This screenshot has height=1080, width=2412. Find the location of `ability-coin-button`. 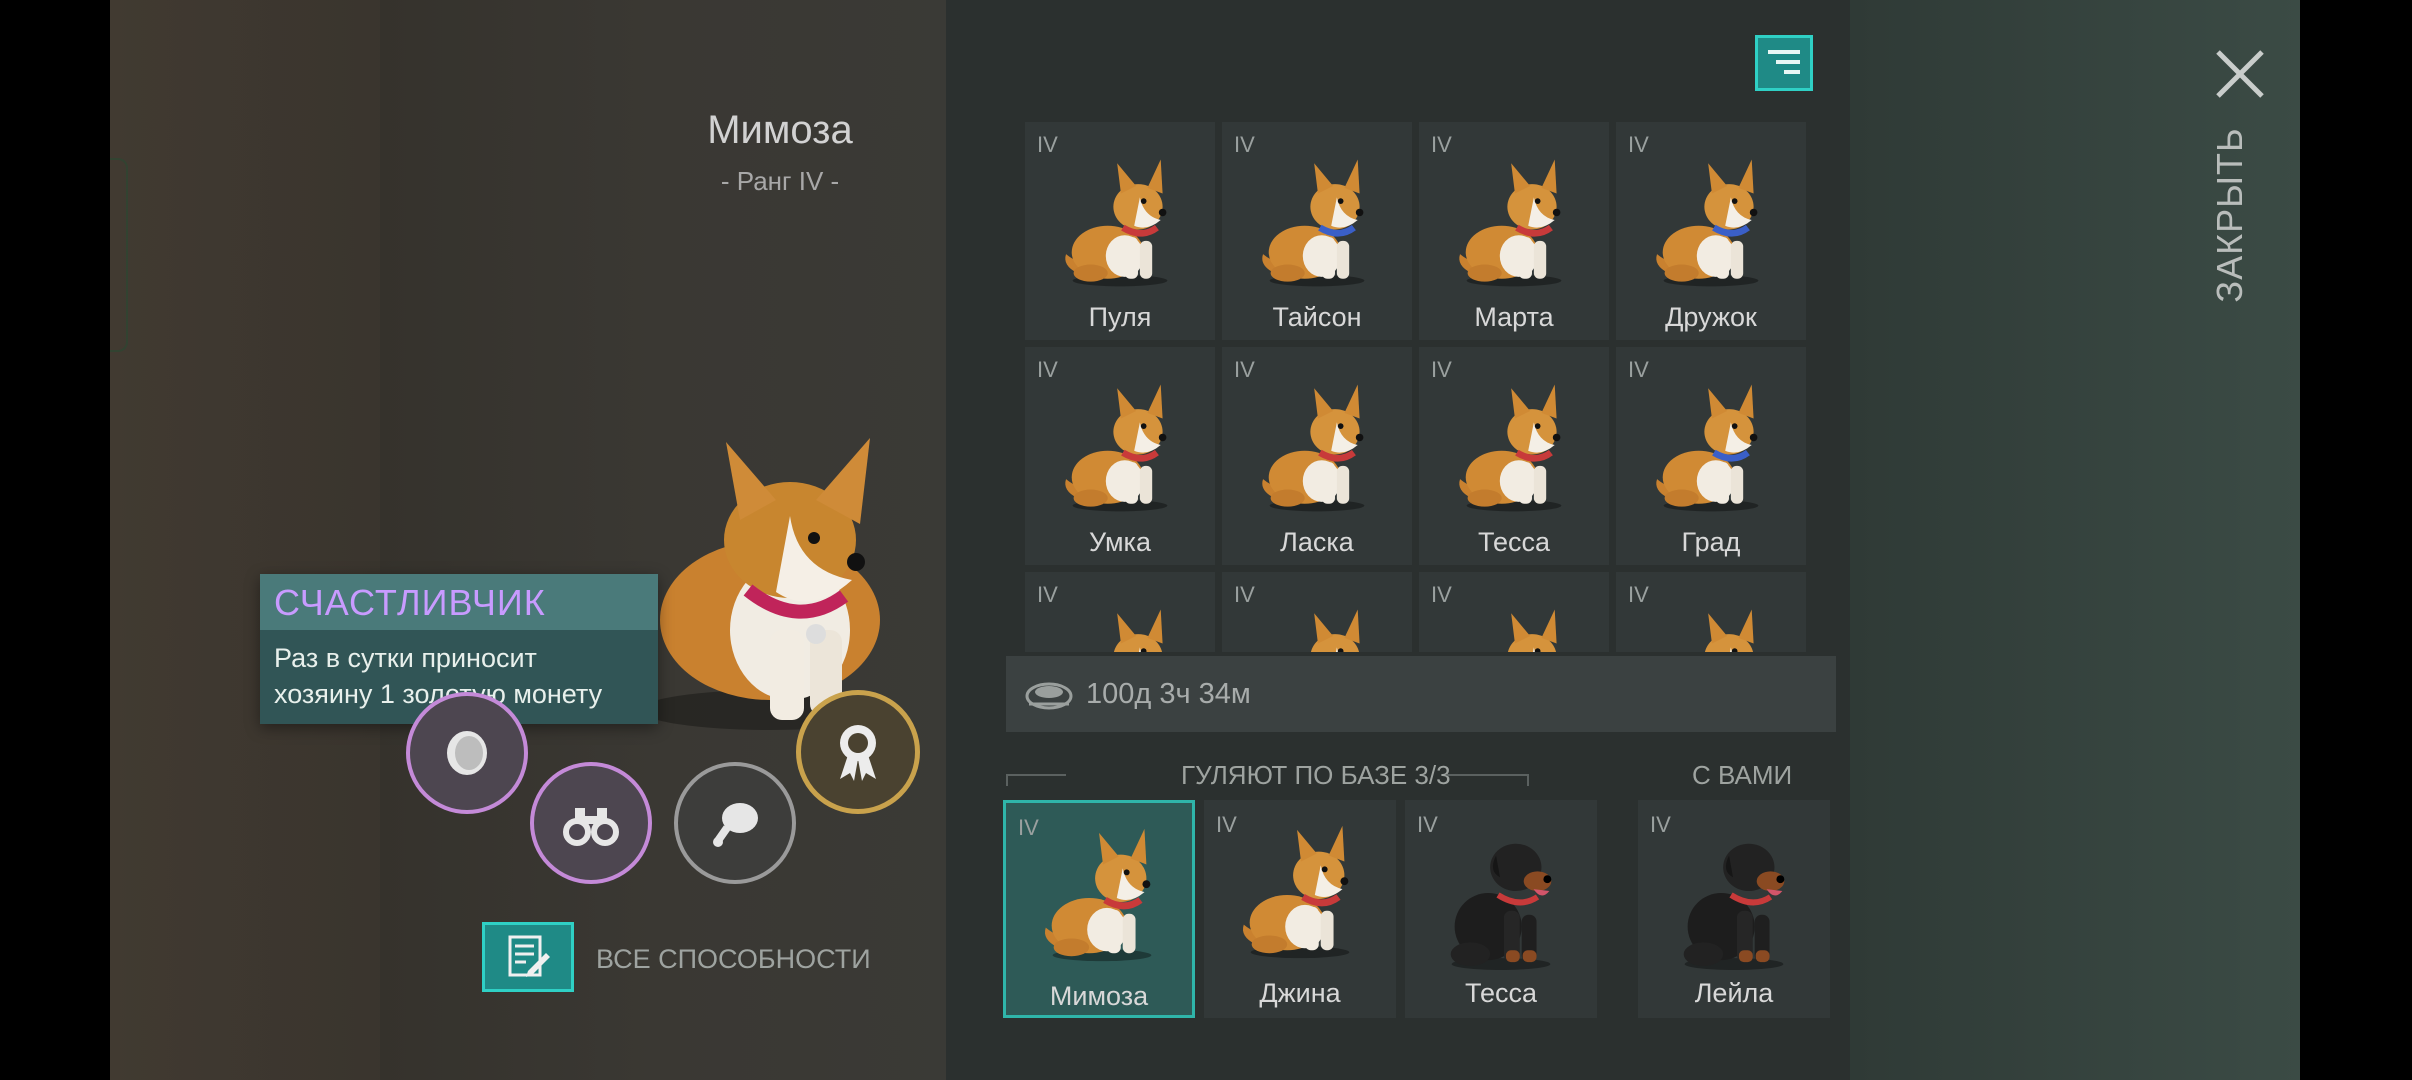

ability-coin-button is located at coordinates (467, 753).